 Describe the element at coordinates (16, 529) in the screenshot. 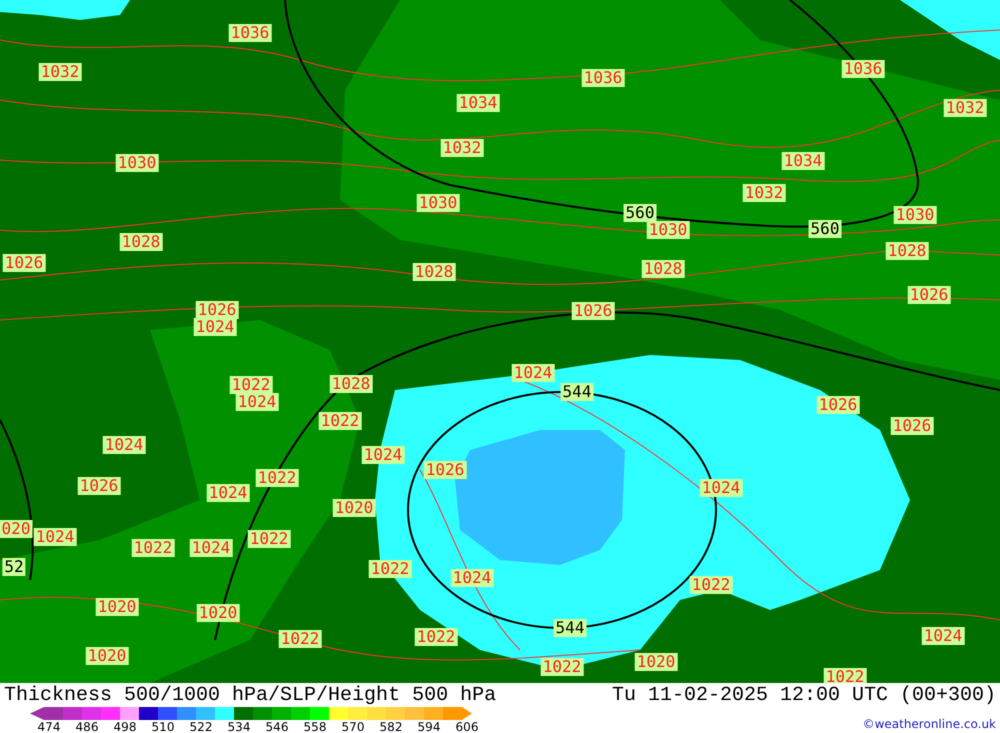

I see `isobar-label: 020` at that location.